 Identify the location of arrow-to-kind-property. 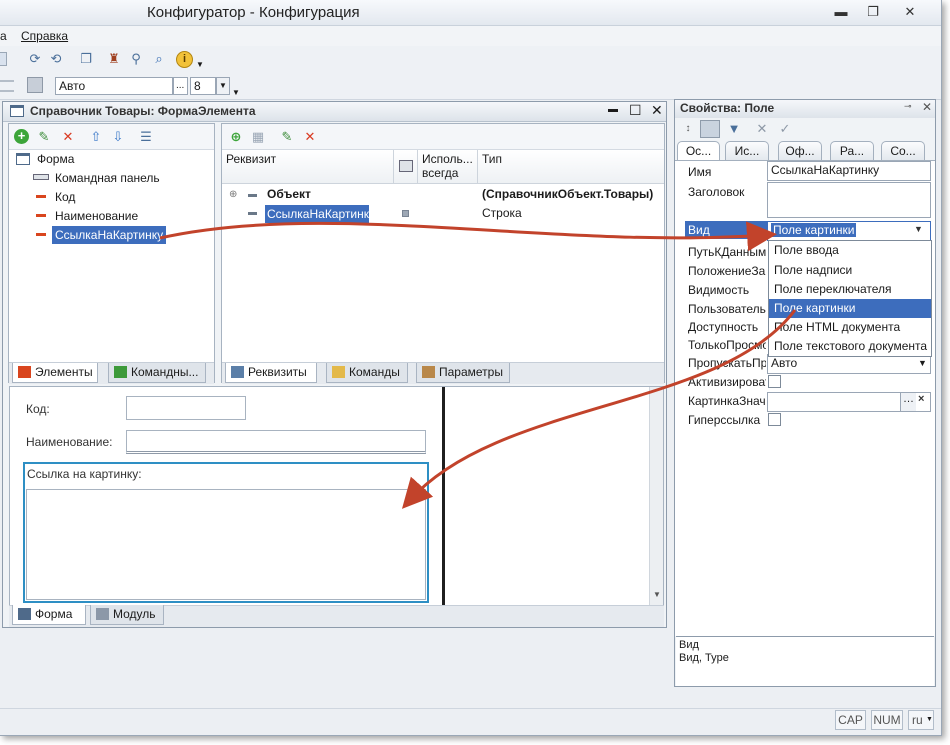
(468, 236).